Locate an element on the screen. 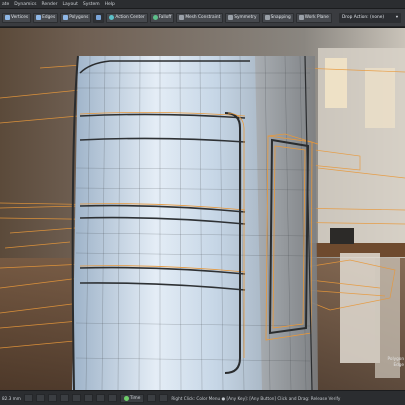 Image resolution: width=405 pixels, height=405 pixels. menu-item-help: Help is located at coordinates (112, 4).